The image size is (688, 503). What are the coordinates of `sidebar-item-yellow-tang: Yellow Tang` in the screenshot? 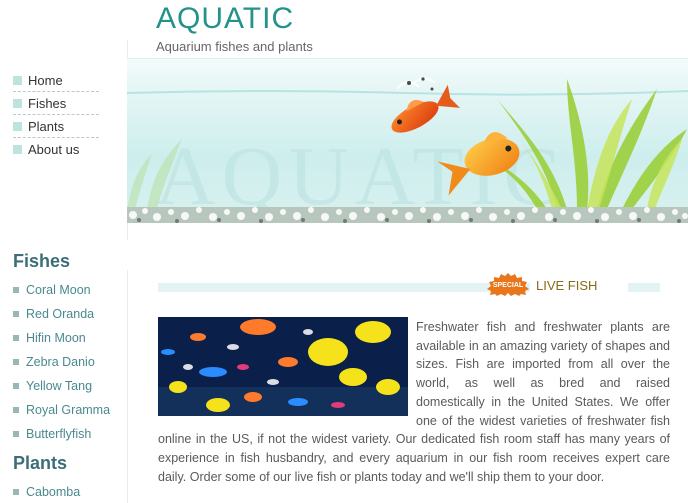 It's located at (68, 386).